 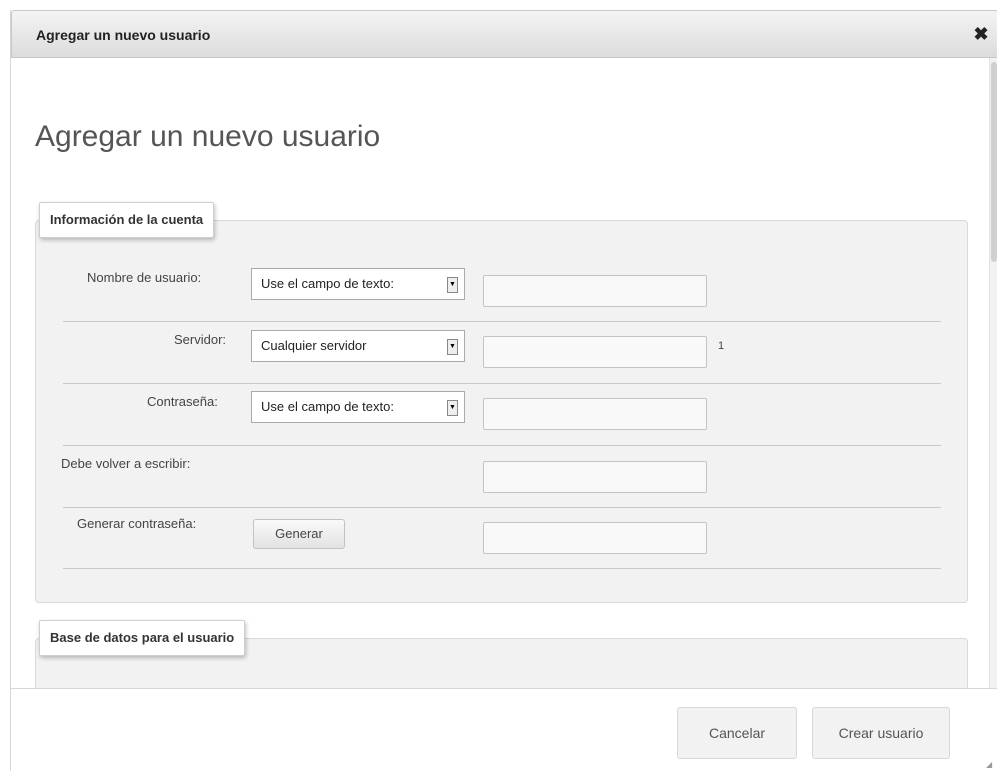 I want to click on page-title: Agregar un nuevo usuario, so click(x=208, y=136).